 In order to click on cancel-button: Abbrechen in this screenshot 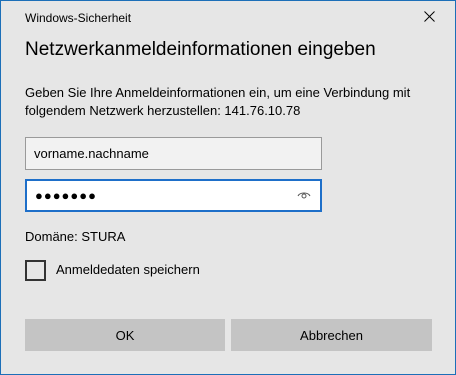, I will do `click(331, 335)`.